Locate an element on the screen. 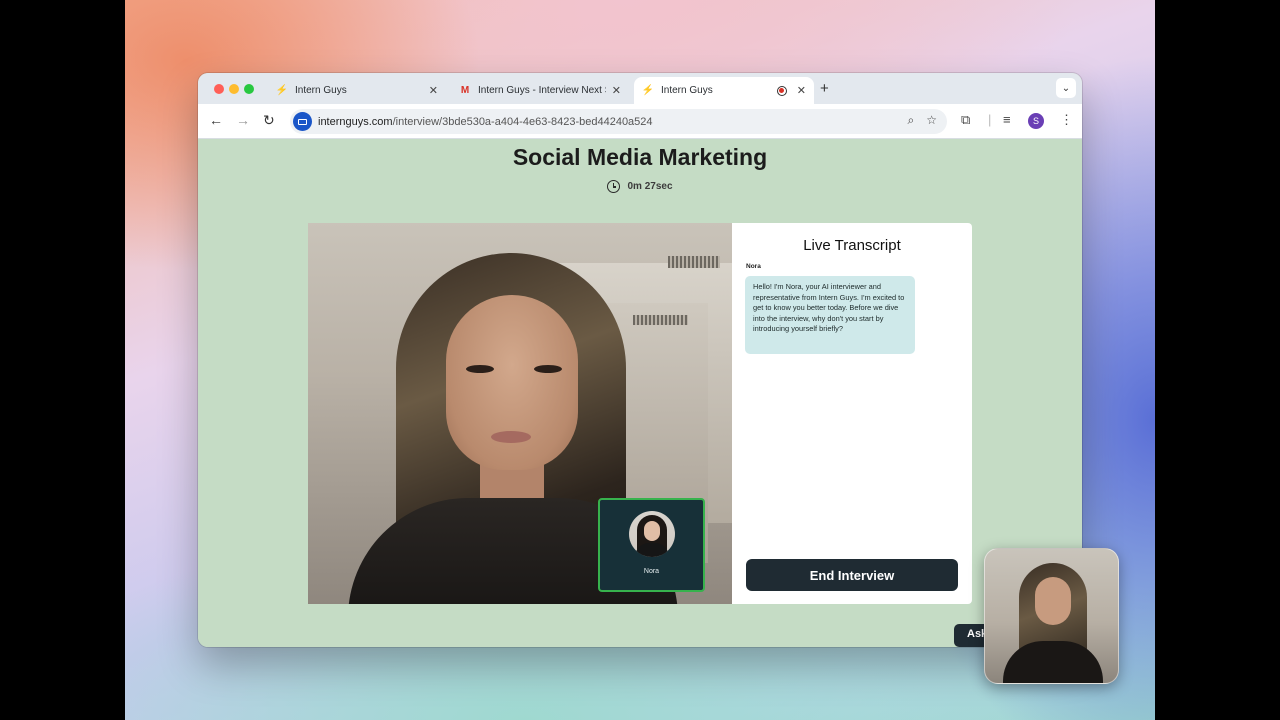  transcript-heading: Live Transcript is located at coordinates (852, 245).